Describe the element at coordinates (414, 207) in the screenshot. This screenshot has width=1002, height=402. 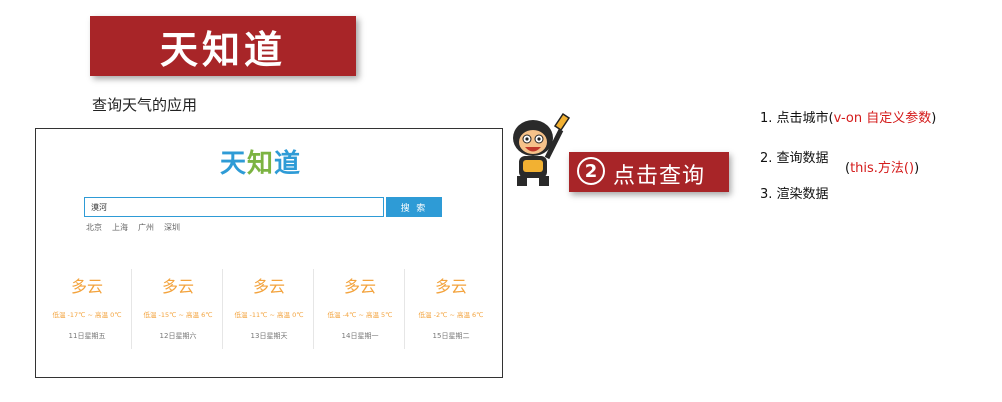
I see `search-button: 搜 索` at that location.